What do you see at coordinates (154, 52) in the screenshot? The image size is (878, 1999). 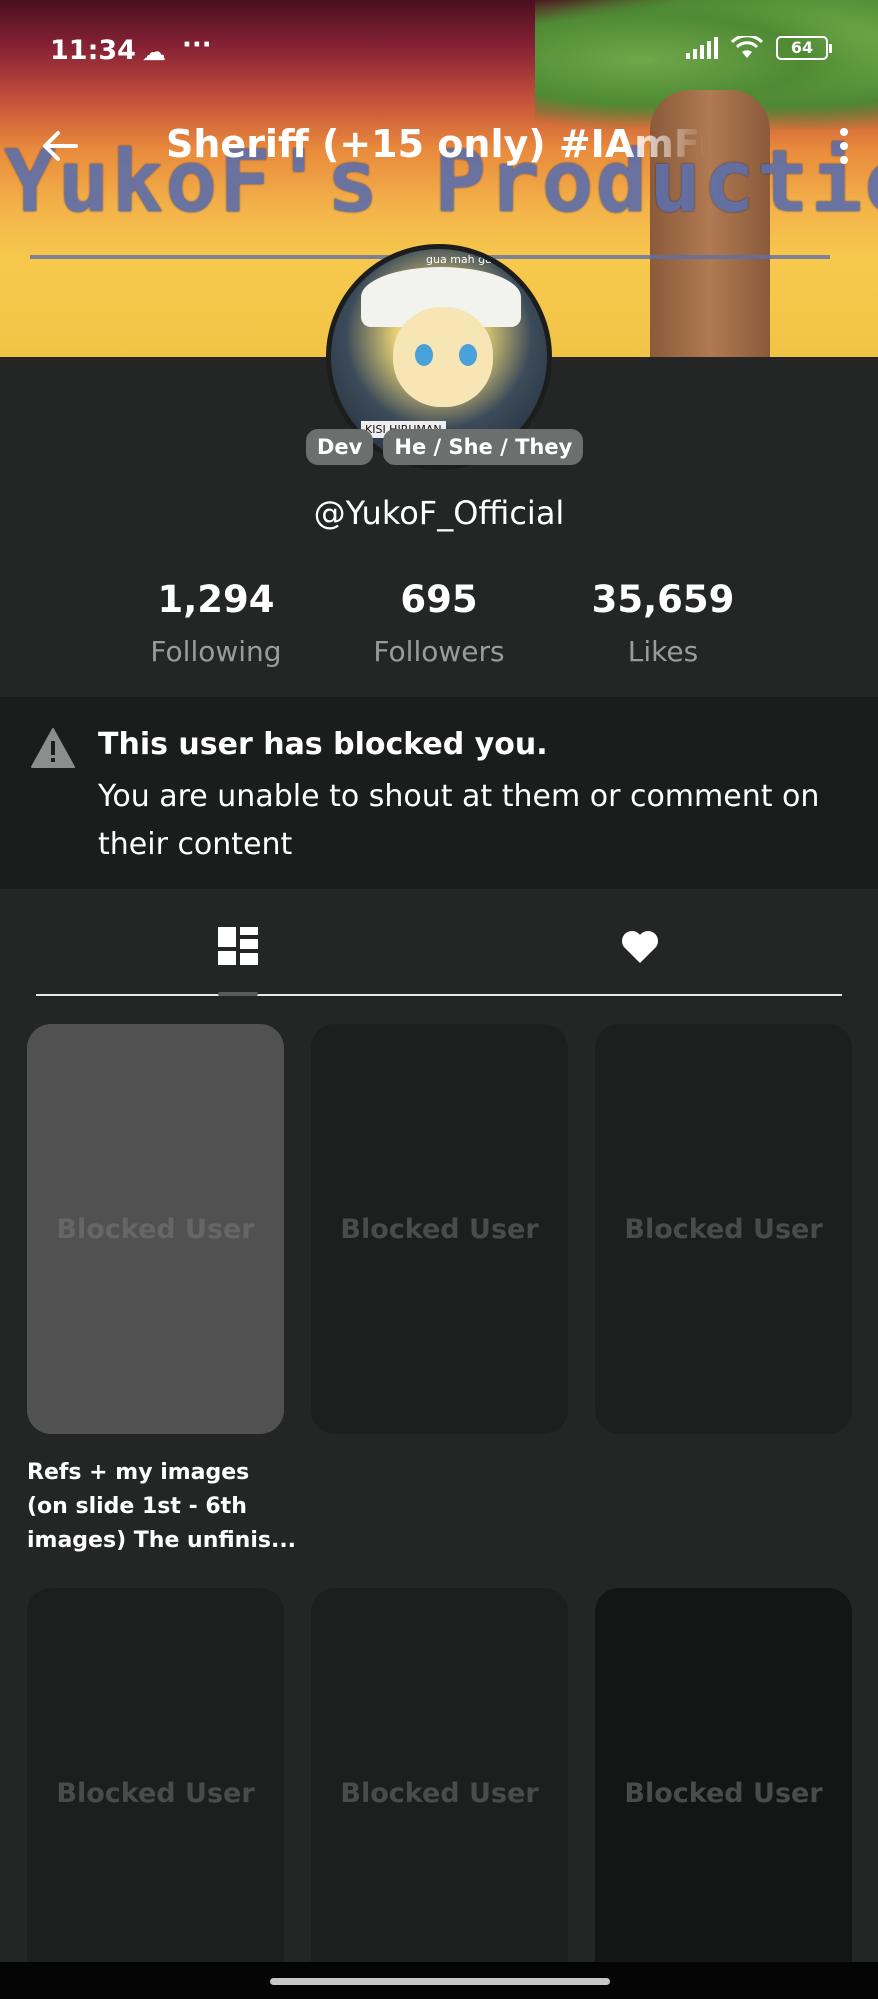 I see `cloud-icon: ☁` at bounding box center [154, 52].